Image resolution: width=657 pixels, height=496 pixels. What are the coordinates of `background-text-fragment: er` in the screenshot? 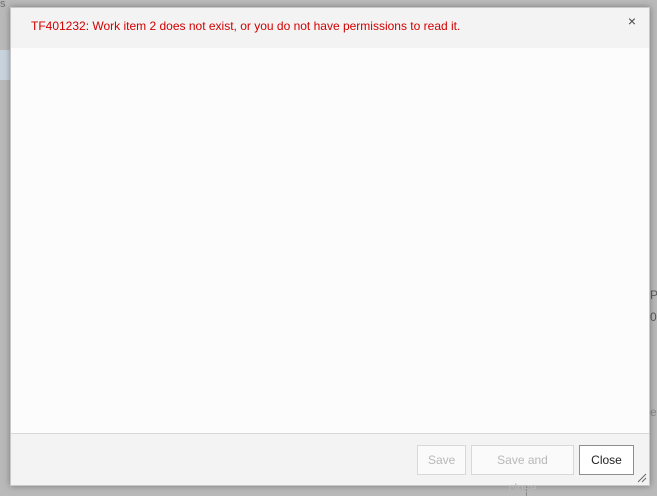 It's located at (653, 412).